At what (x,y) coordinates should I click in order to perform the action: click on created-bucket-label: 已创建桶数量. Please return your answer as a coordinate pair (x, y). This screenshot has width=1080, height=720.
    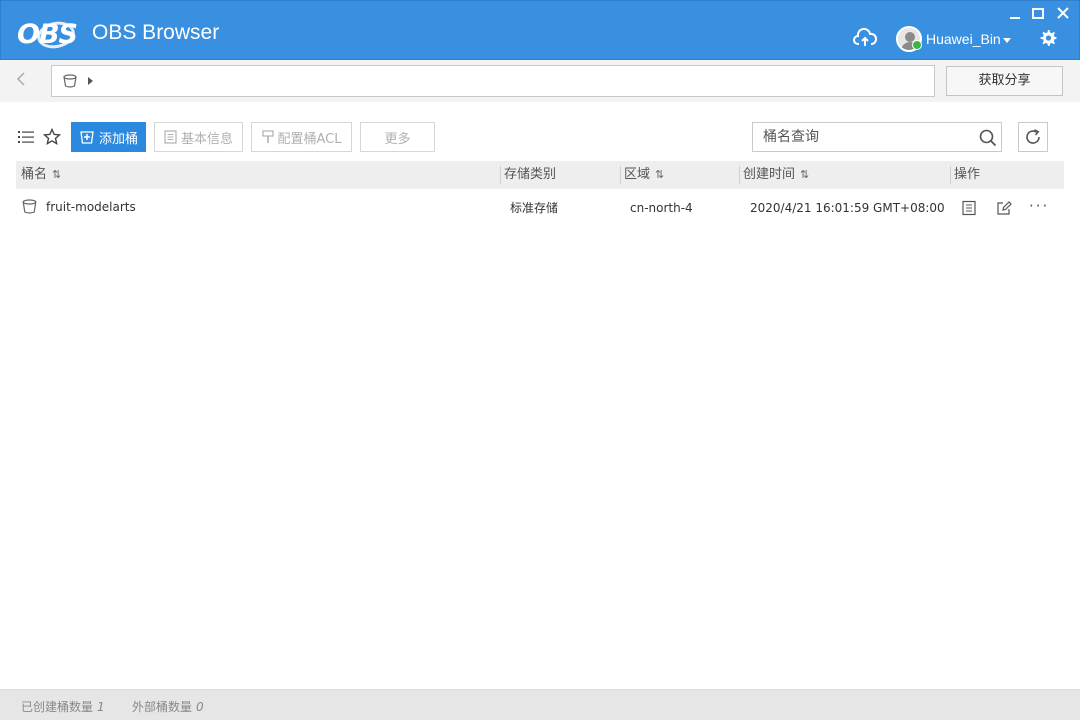
    Looking at the image, I should click on (57, 707).